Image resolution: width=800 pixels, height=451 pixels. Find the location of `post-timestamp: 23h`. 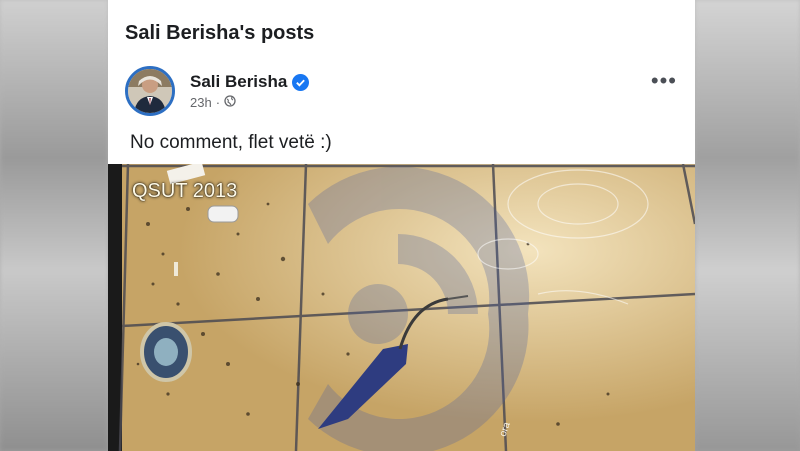

post-timestamp: 23h is located at coordinates (201, 102).